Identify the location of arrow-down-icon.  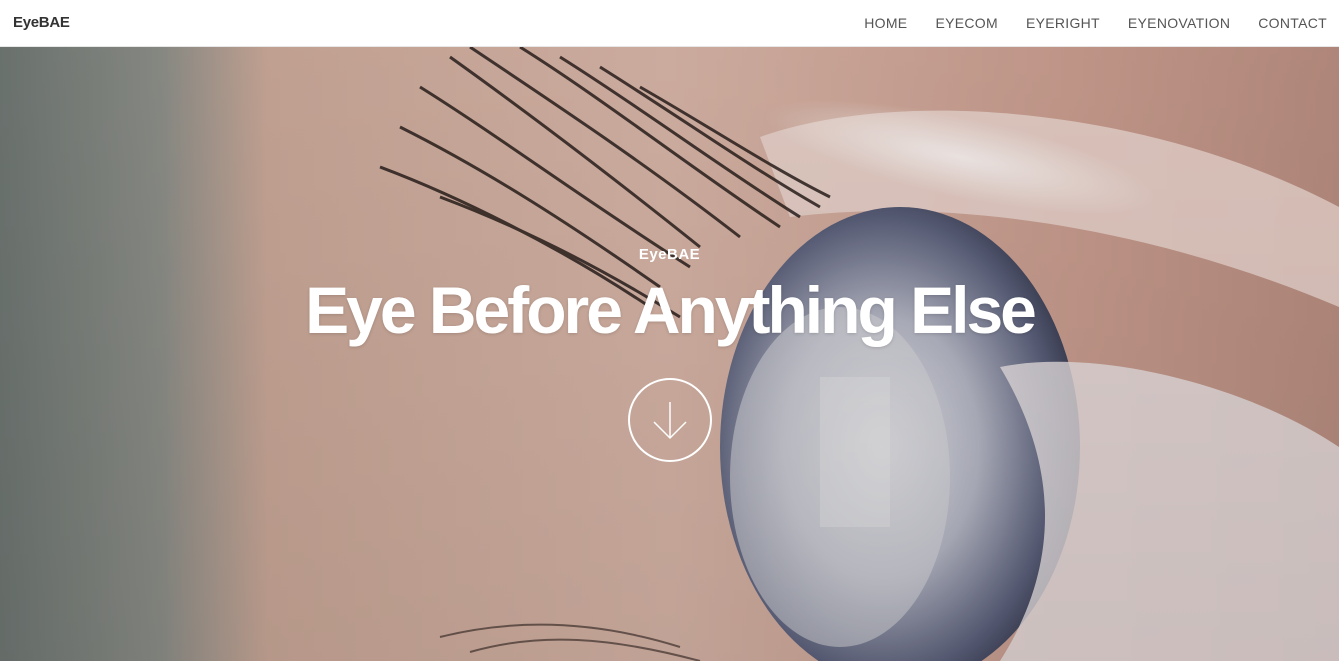
(670, 421).